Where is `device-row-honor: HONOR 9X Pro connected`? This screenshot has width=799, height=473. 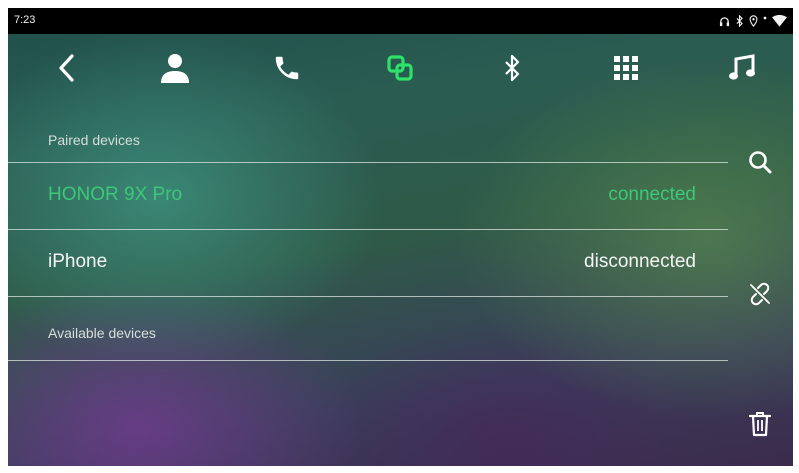 device-row-honor: HONOR 9X Pro connected is located at coordinates (368, 196).